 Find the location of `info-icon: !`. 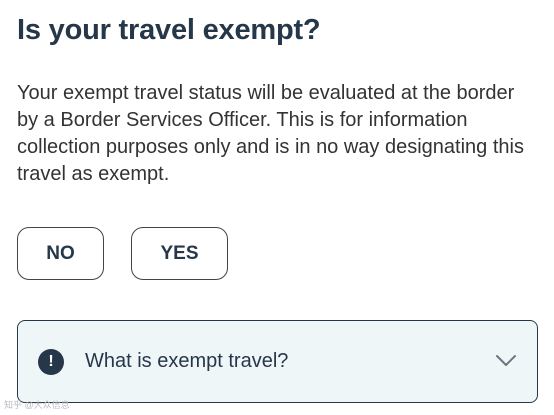

info-icon: ! is located at coordinates (51, 362).